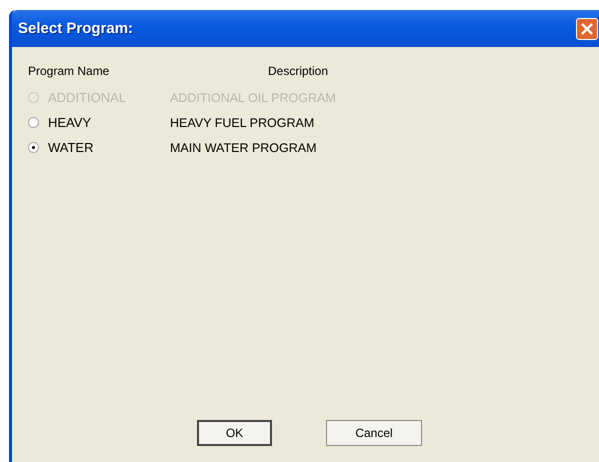  Describe the element at coordinates (99, 122) in the screenshot. I see `radio-option: HEAVY` at that location.